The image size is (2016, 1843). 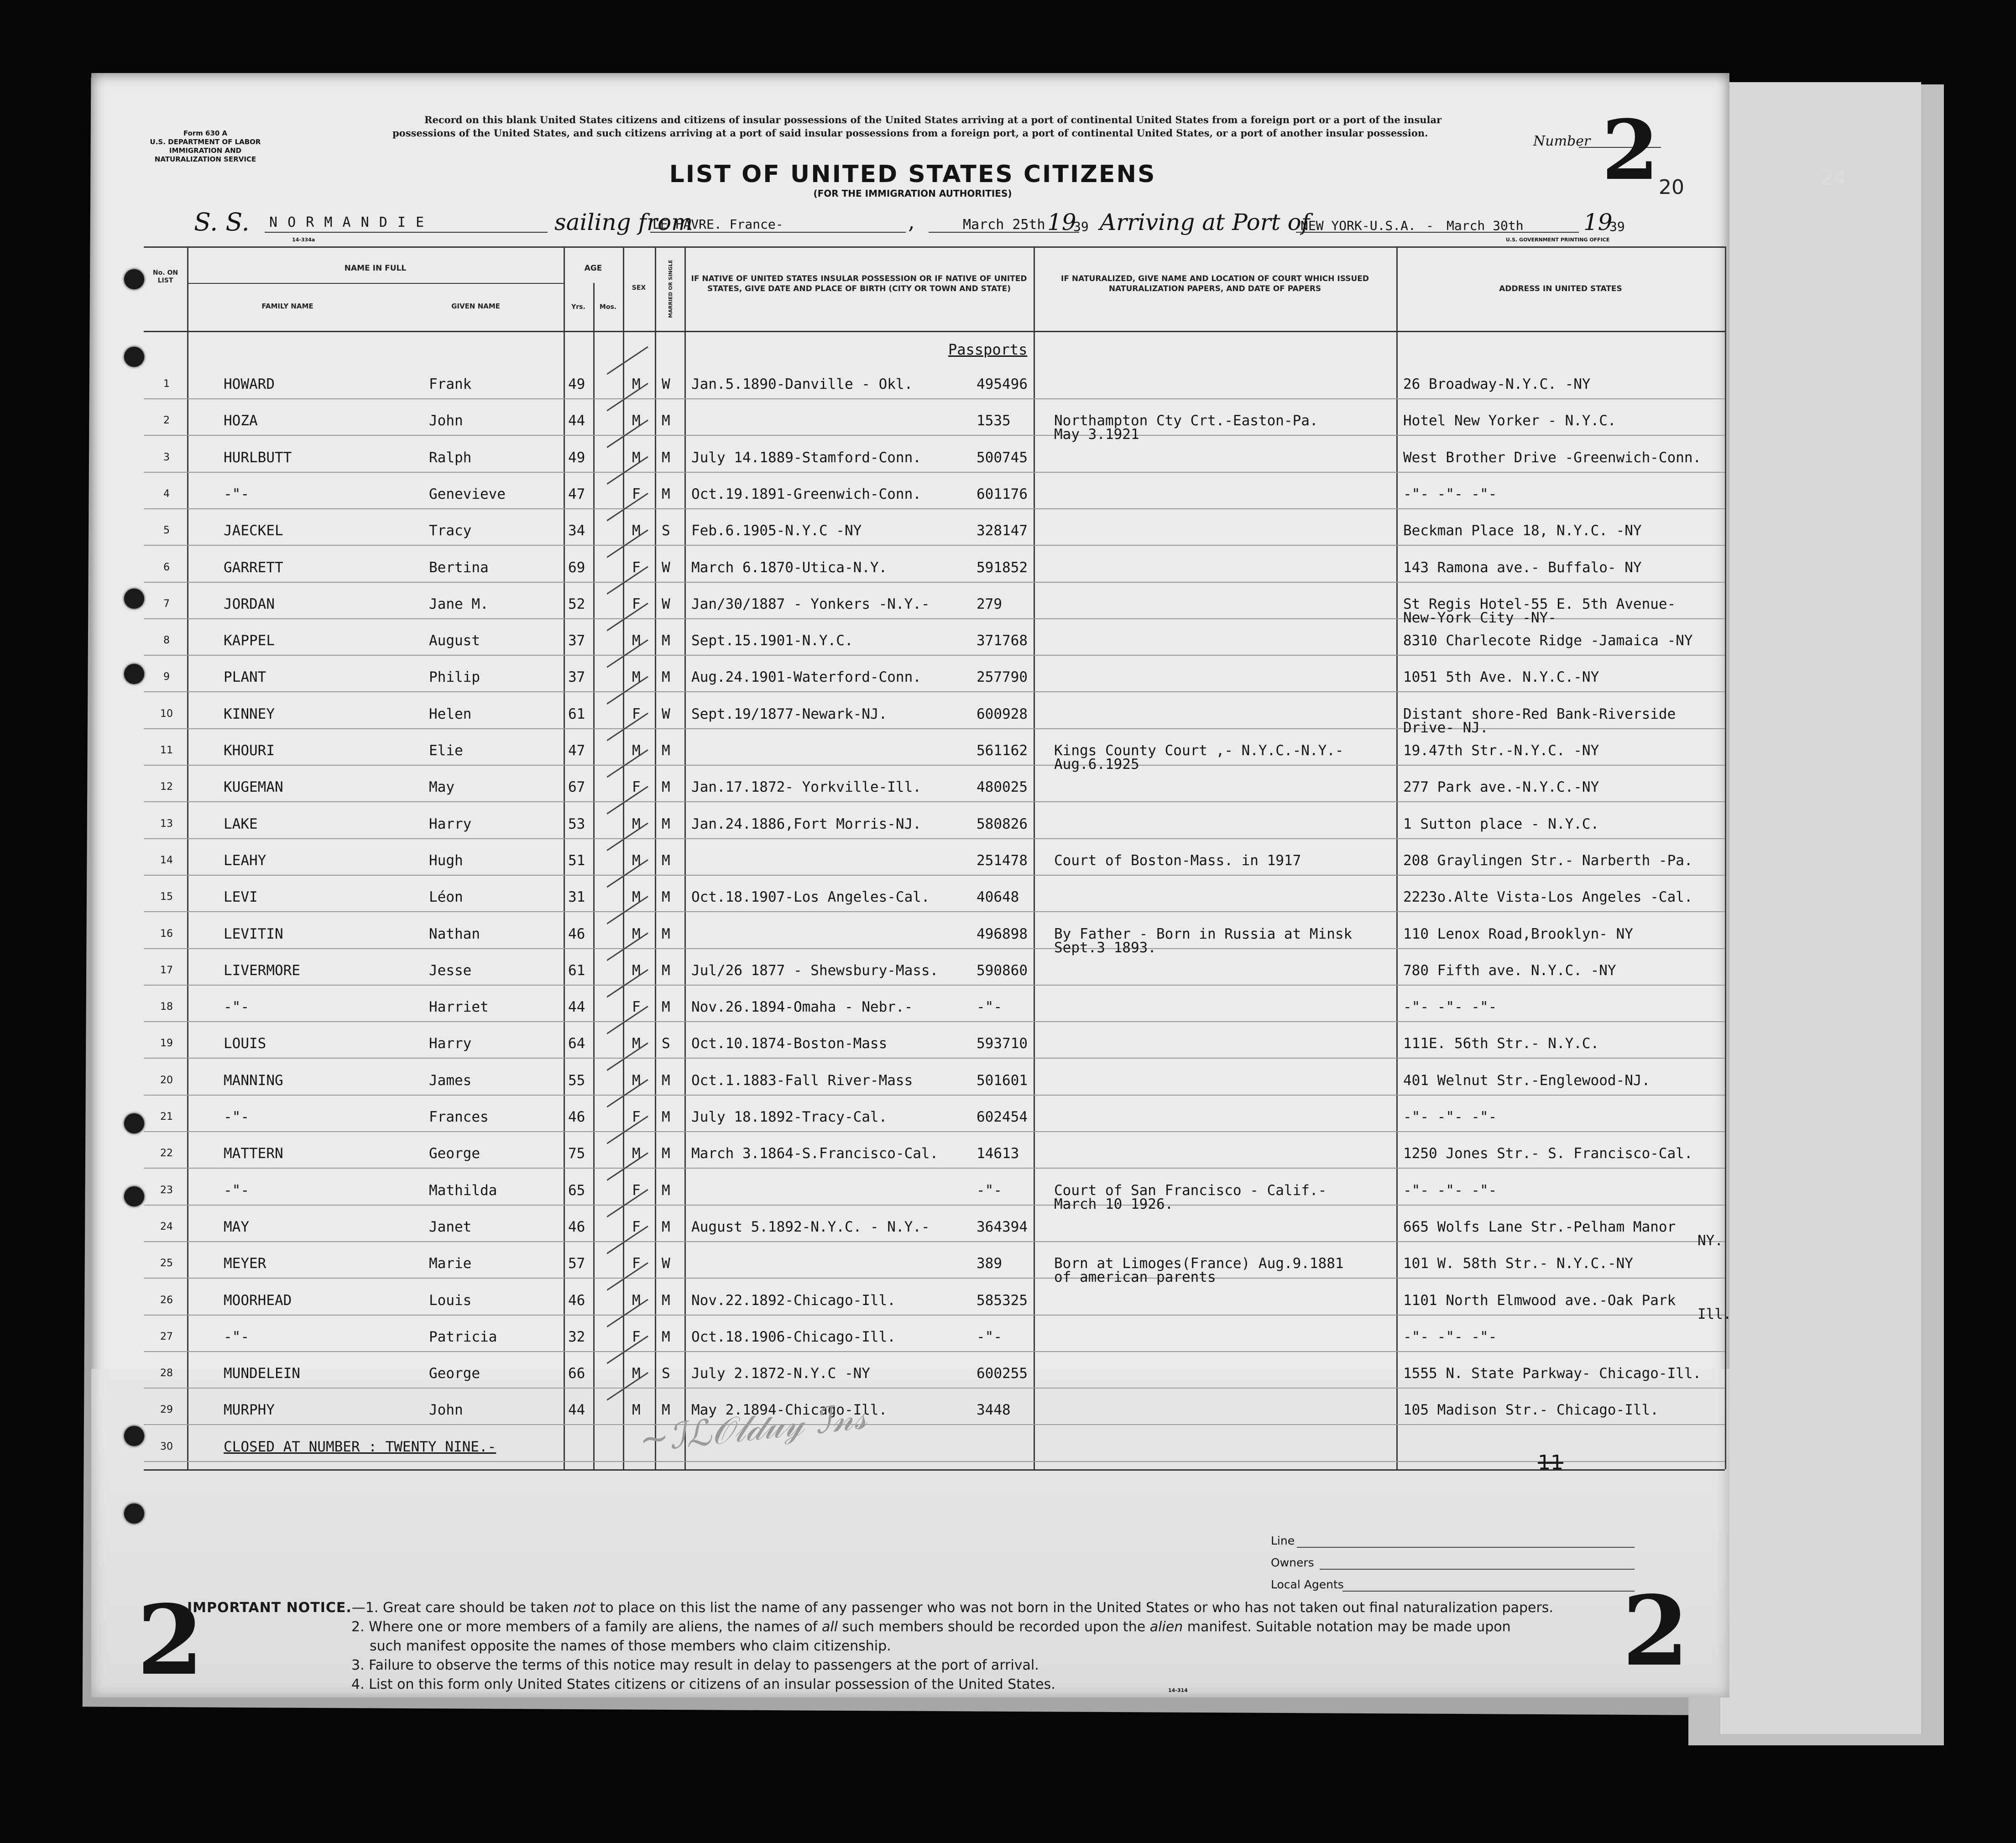 What do you see at coordinates (250, 1411) in the screenshot?
I see `cell-family: MURPHY` at bounding box center [250, 1411].